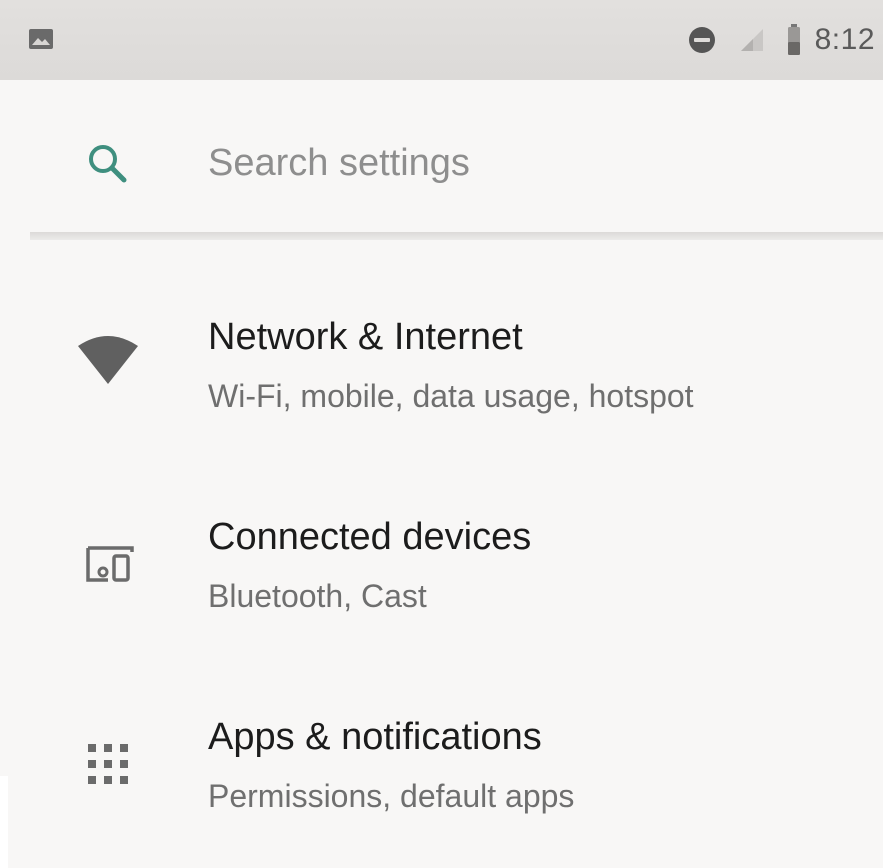  I want to click on settings-item-subtitle: Bluetooth, Cast, so click(317, 596).